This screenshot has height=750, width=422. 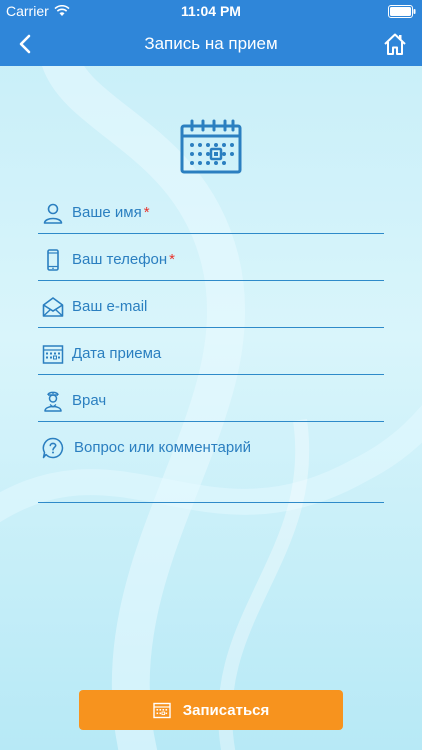 What do you see at coordinates (211, 306) in the screenshot?
I see `email-field: Ваш e-mail` at bounding box center [211, 306].